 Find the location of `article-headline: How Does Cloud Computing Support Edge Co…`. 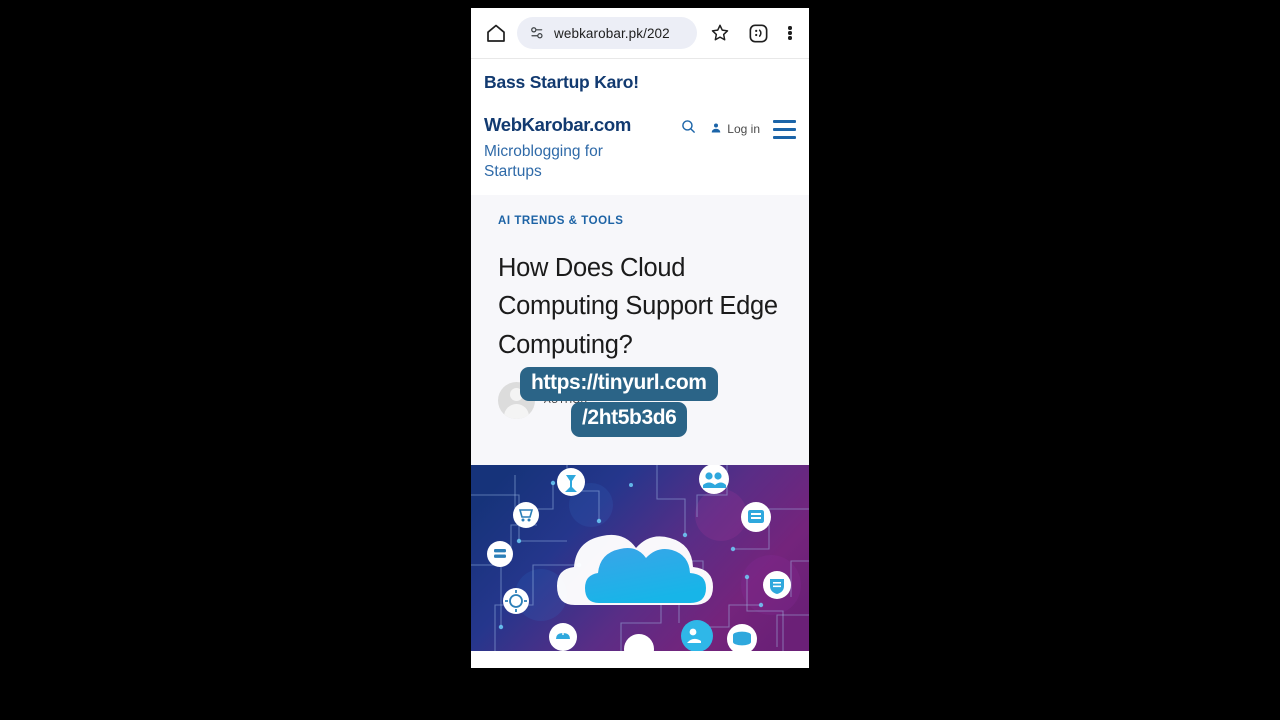

article-headline: How Does Cloud Computing Support Edge Co… is located at coordinates (640, 307).